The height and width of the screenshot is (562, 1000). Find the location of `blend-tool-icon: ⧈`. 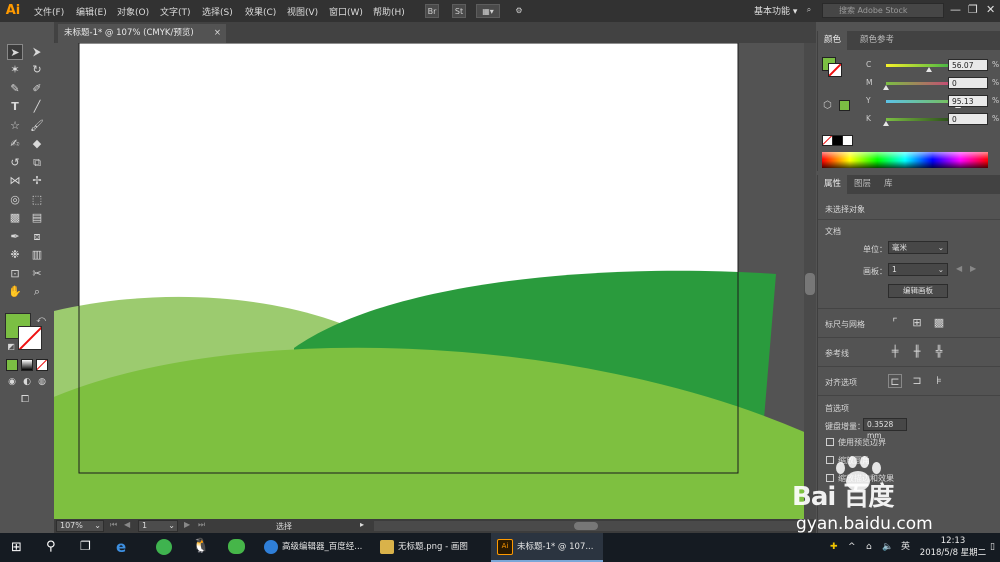

blend-tool-icon: ⧈ is located at coordinates (37, 237).